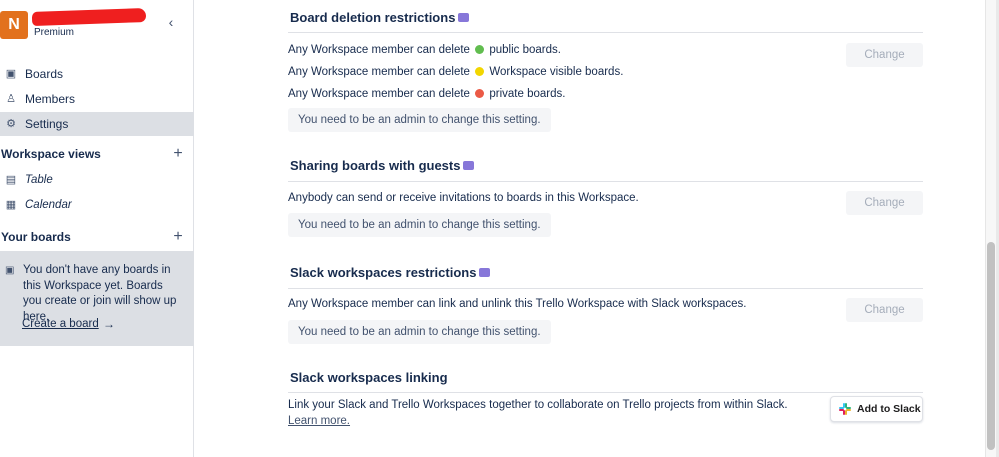 The width and height of the screenshot is (999, 457). Describe the element at coordinates (480, 71) in the screenshot. I see `team-icon` at that location.